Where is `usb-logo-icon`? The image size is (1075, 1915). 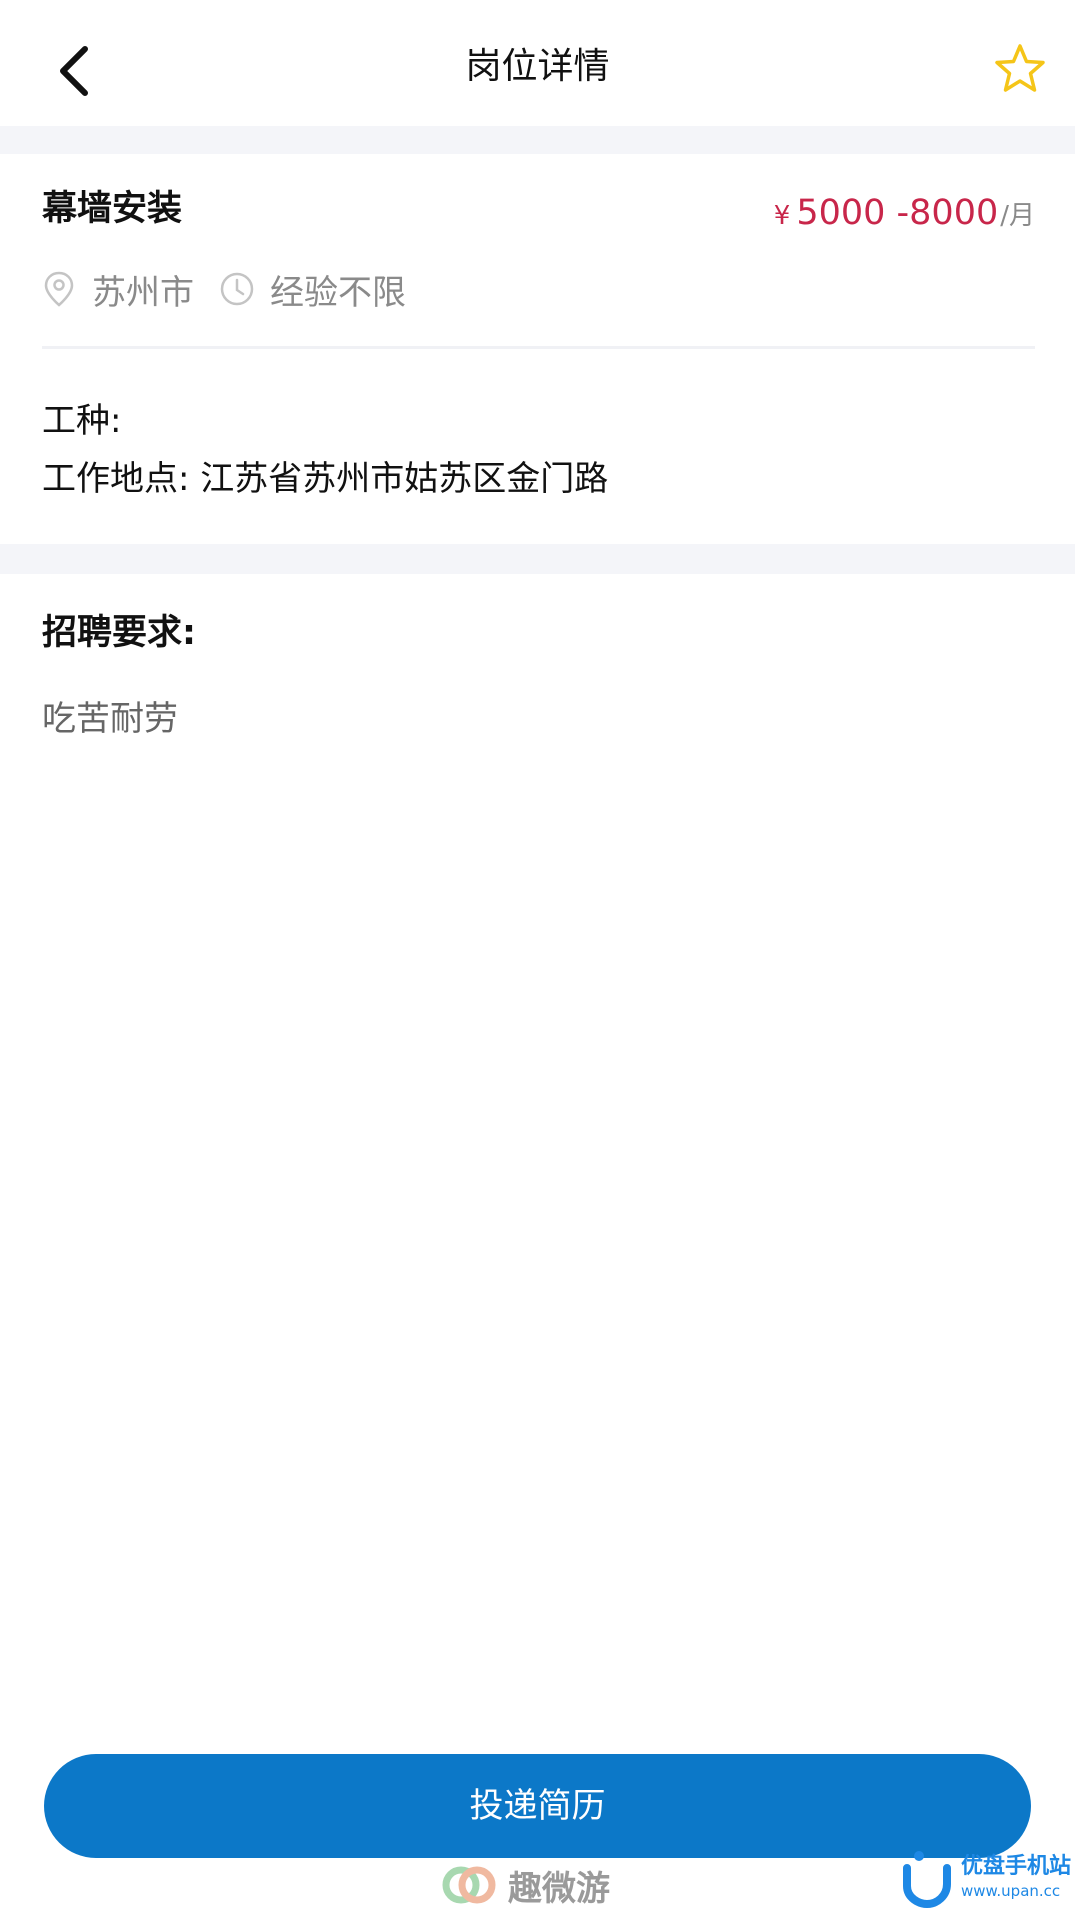
usb-logo-icon is located at coordinates (926, 1879).